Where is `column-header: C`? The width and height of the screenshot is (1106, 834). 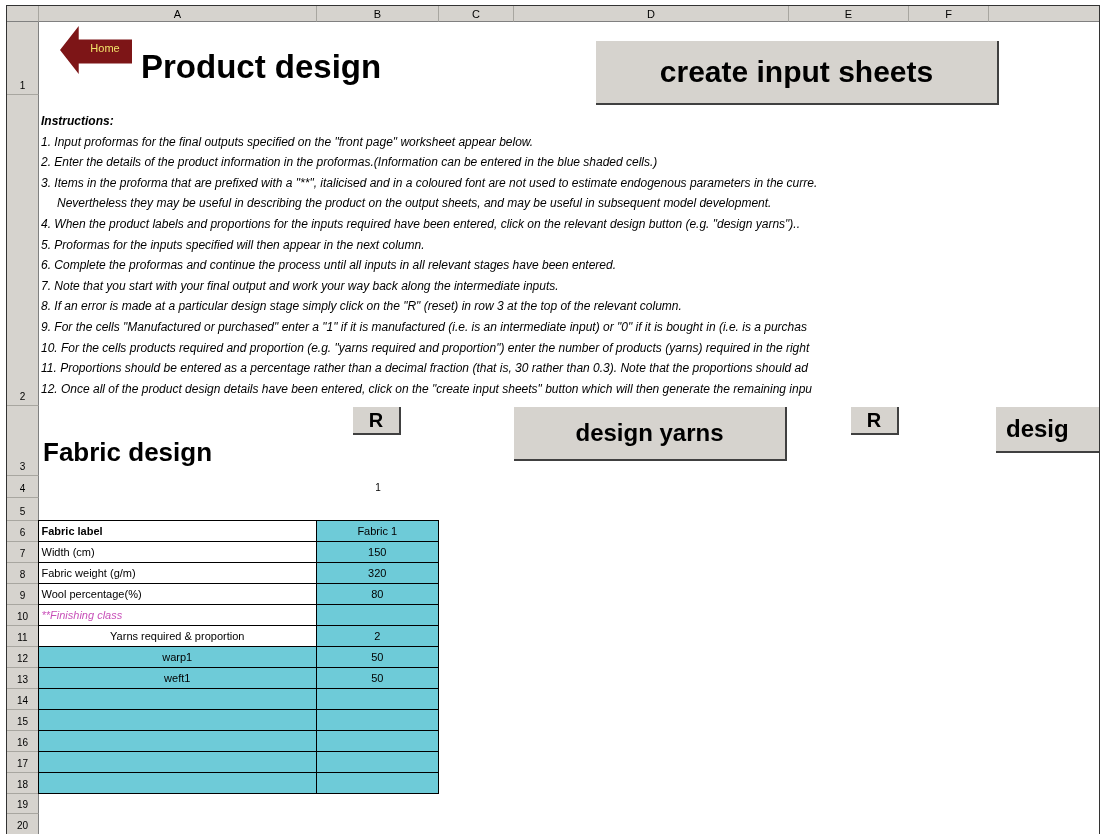 column-header: C is located at coordinates (476, 14).